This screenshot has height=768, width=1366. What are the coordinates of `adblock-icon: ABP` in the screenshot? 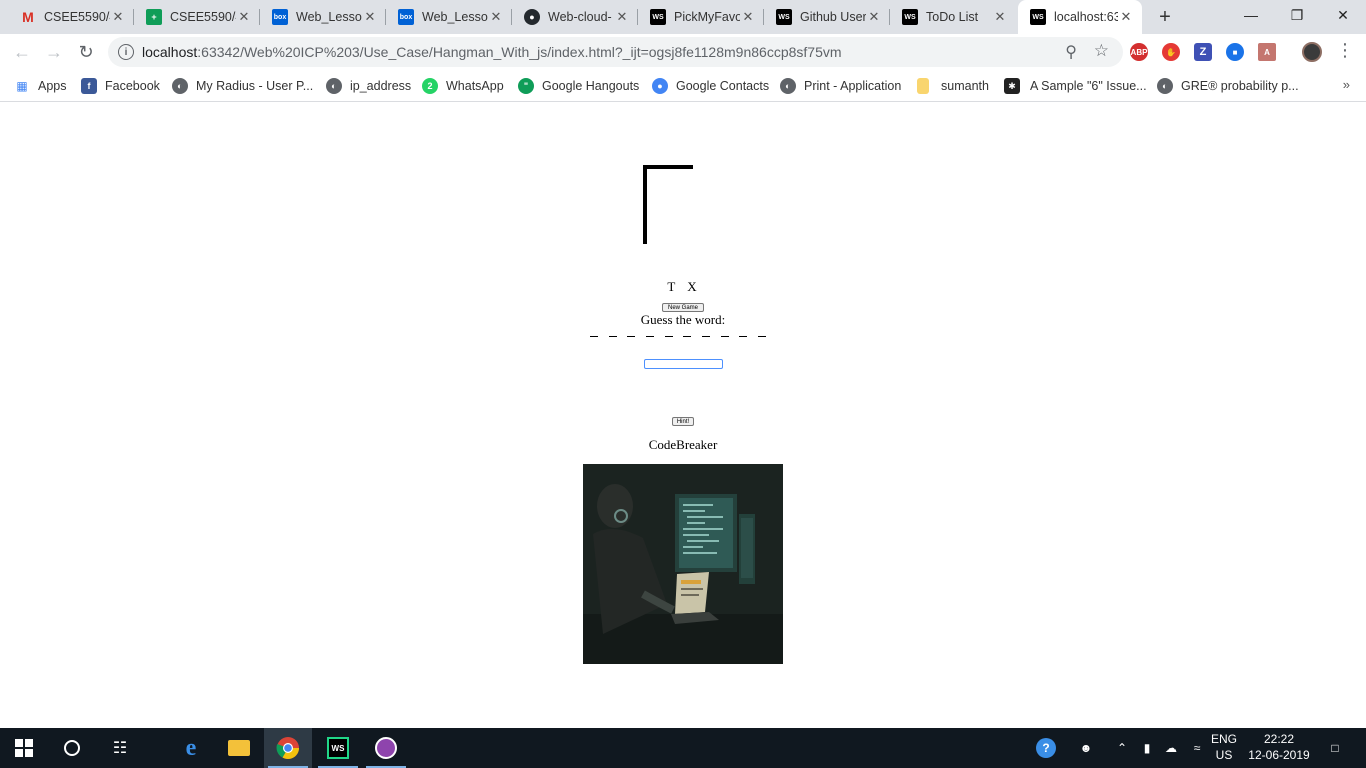 It's located at (1139, 52).